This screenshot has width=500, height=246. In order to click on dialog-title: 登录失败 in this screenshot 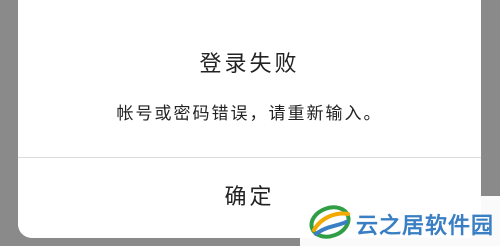, I will do `click(249, 64)`.